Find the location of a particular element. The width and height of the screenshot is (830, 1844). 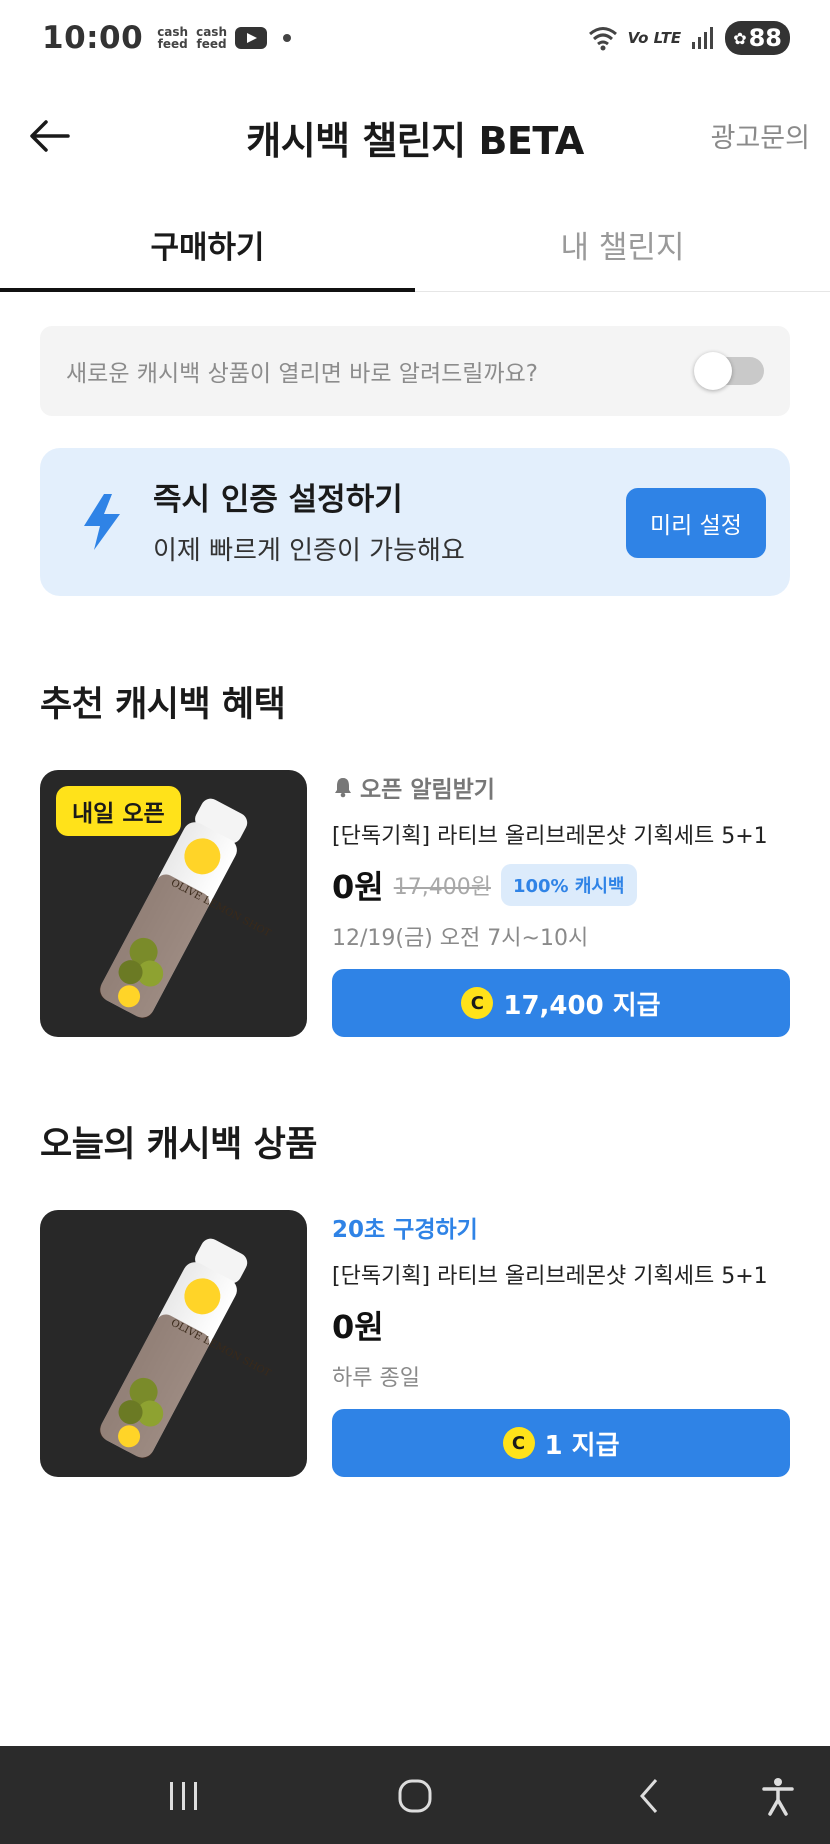

home-button is located at coordinates (415, 1796).